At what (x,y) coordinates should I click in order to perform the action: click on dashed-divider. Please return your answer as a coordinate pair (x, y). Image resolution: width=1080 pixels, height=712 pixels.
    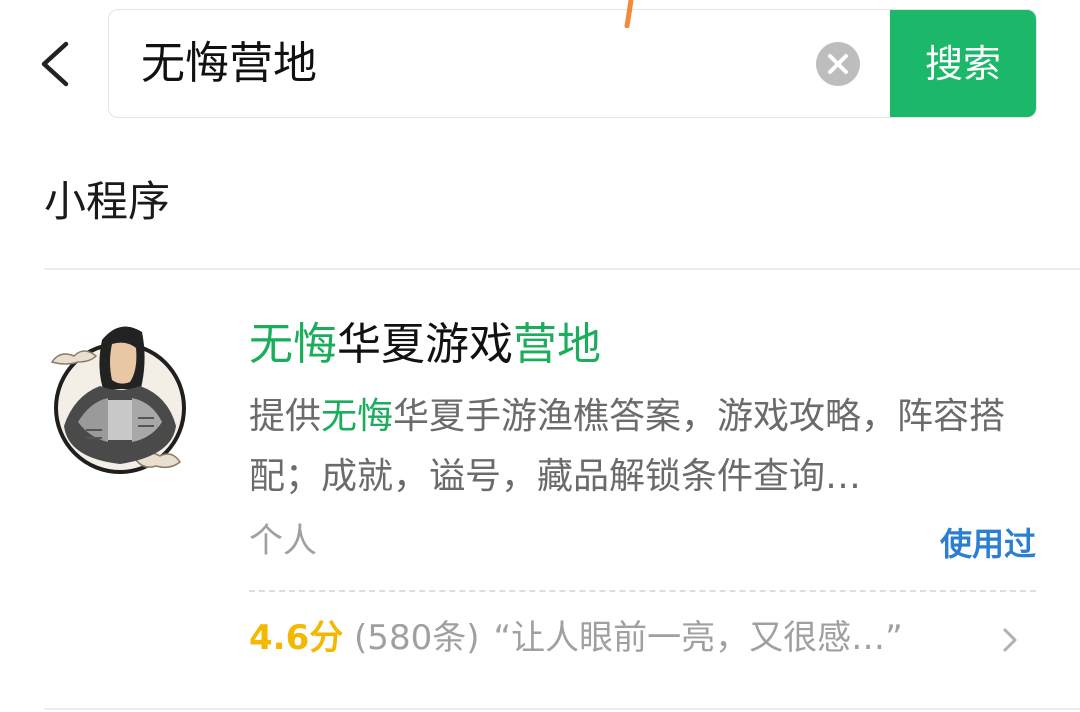
    Looking at the image, I should click on (642, 591).